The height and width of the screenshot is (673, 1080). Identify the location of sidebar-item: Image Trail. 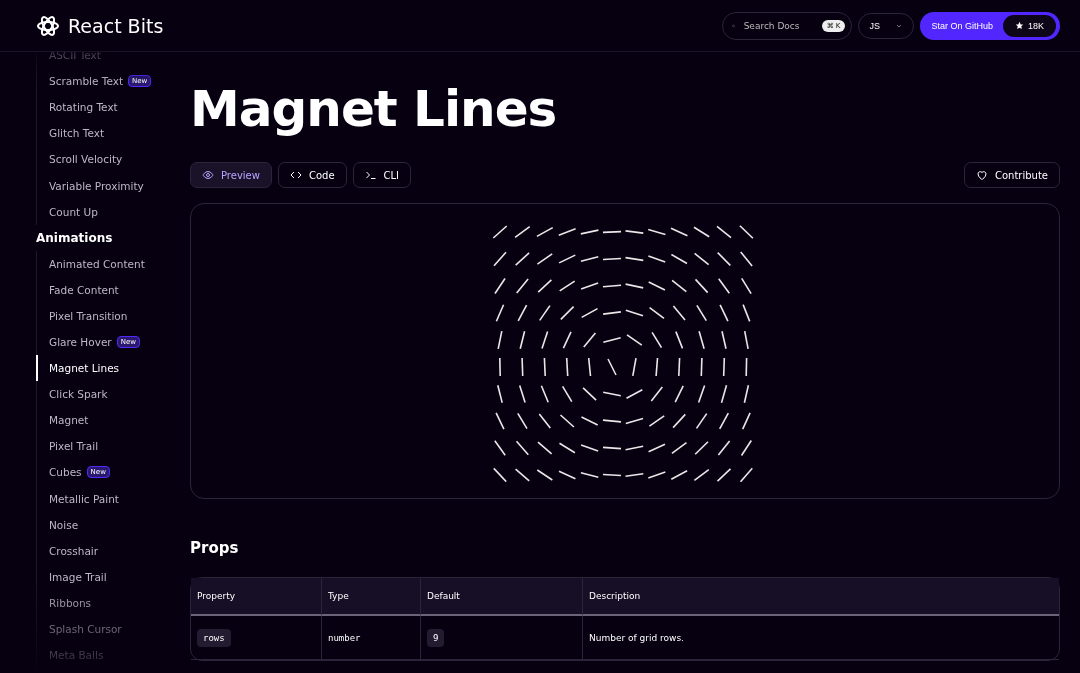
(113, 576).